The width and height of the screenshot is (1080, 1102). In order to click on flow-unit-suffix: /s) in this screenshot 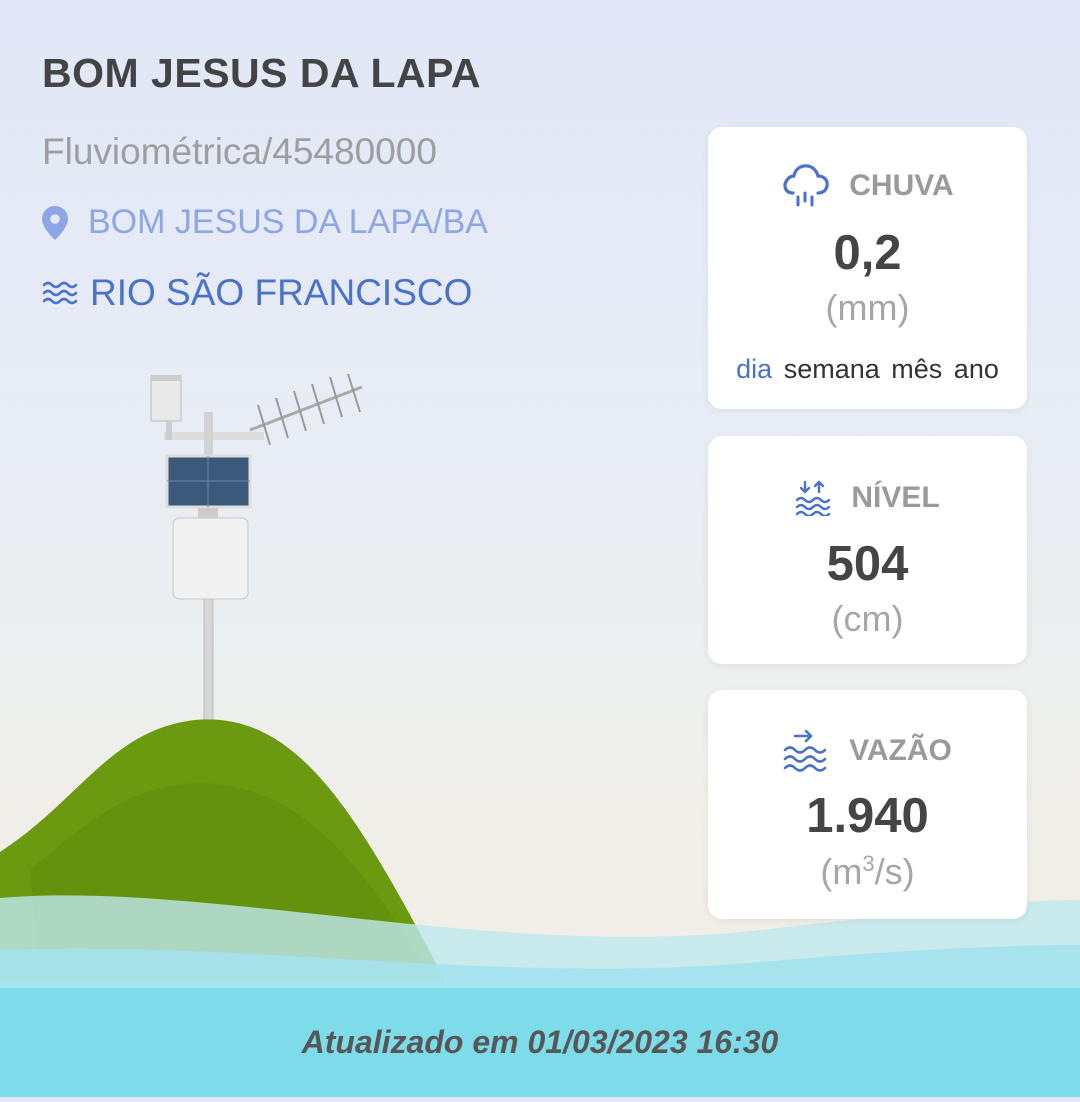, I will do `click(894, 871)`.